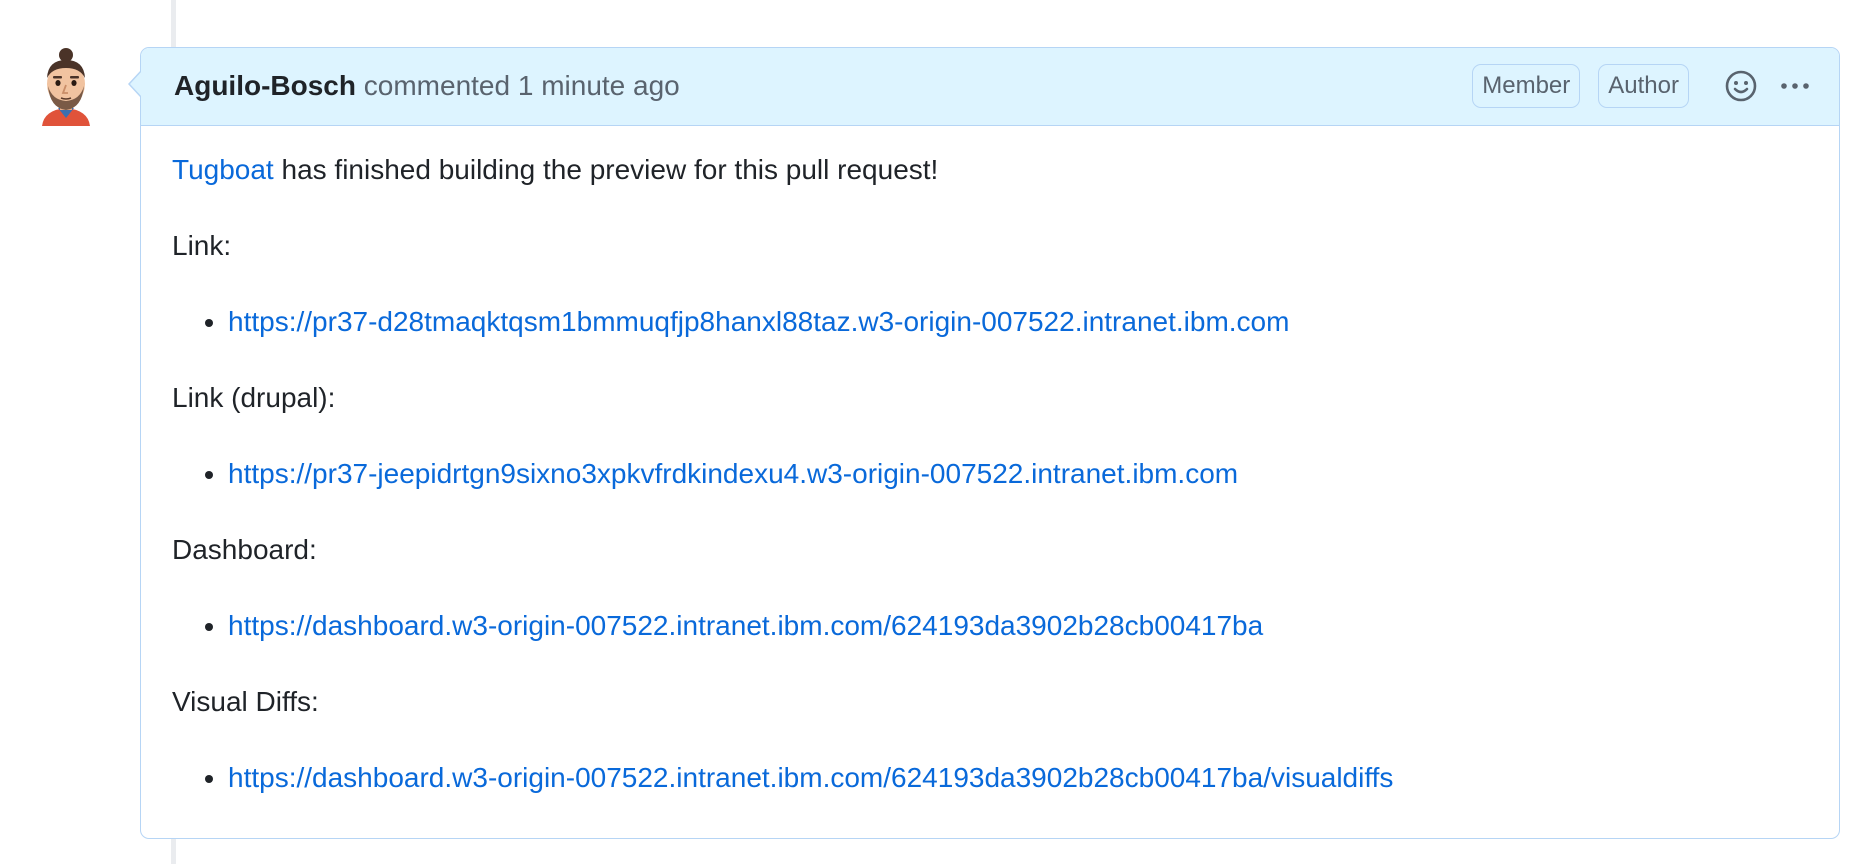 This screenshot has height=864, width=1872. I want to click on more-options-button, so click(1795, 86).